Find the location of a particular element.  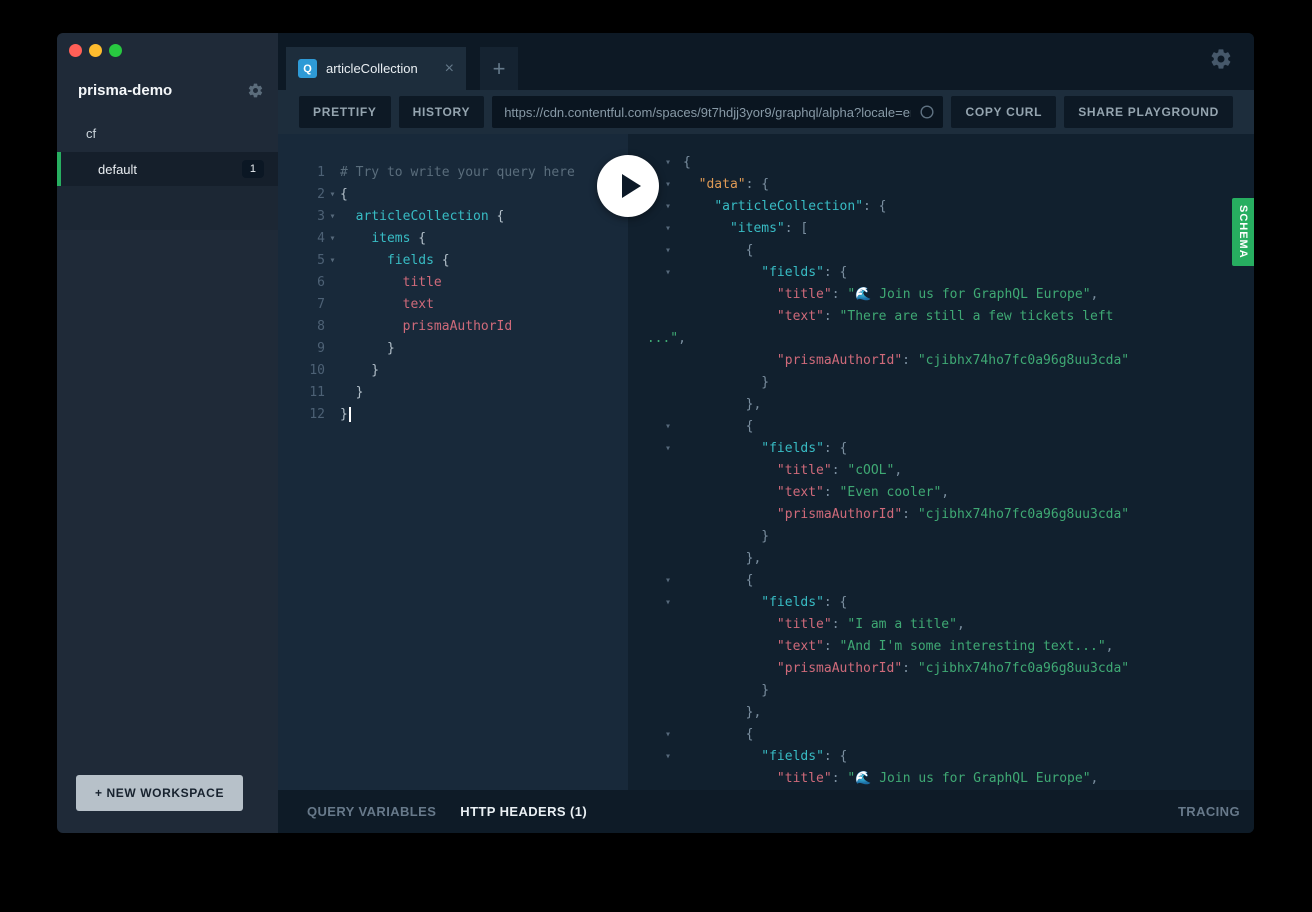

query-code-line: 8 prismaAuthorId is located at coordinates (453, 327).